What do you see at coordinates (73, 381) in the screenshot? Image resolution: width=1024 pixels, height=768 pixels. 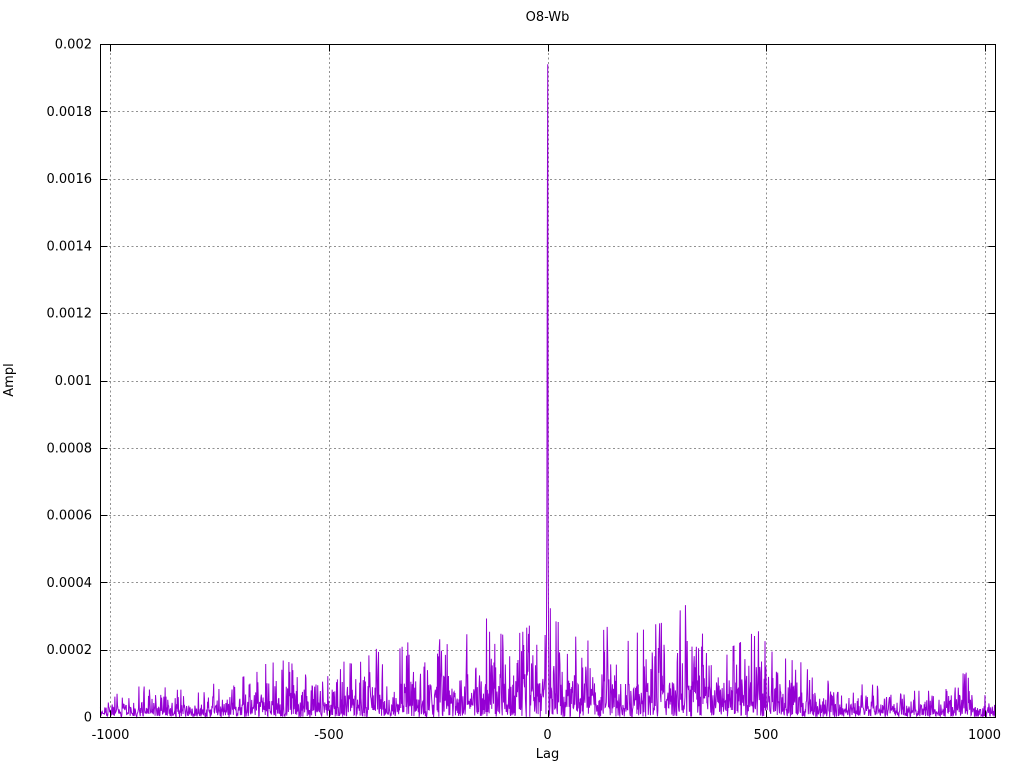 I see `y-tick-label: 0.001` at bounding box center [73, 381].